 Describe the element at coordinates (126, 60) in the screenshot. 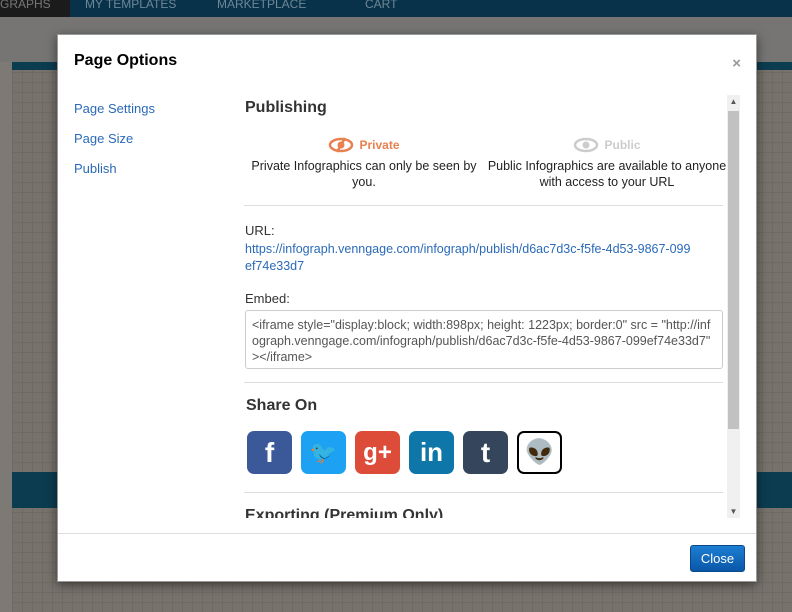

I see `modal-title: Page Options` at that location.